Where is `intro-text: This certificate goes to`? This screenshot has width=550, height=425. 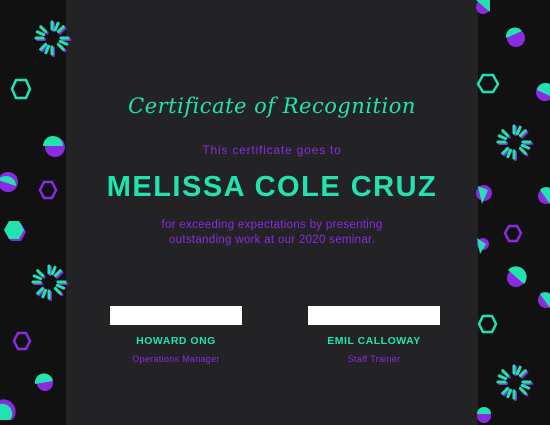 intro-text: This certificate goes to is located at coordinates (272, 150).